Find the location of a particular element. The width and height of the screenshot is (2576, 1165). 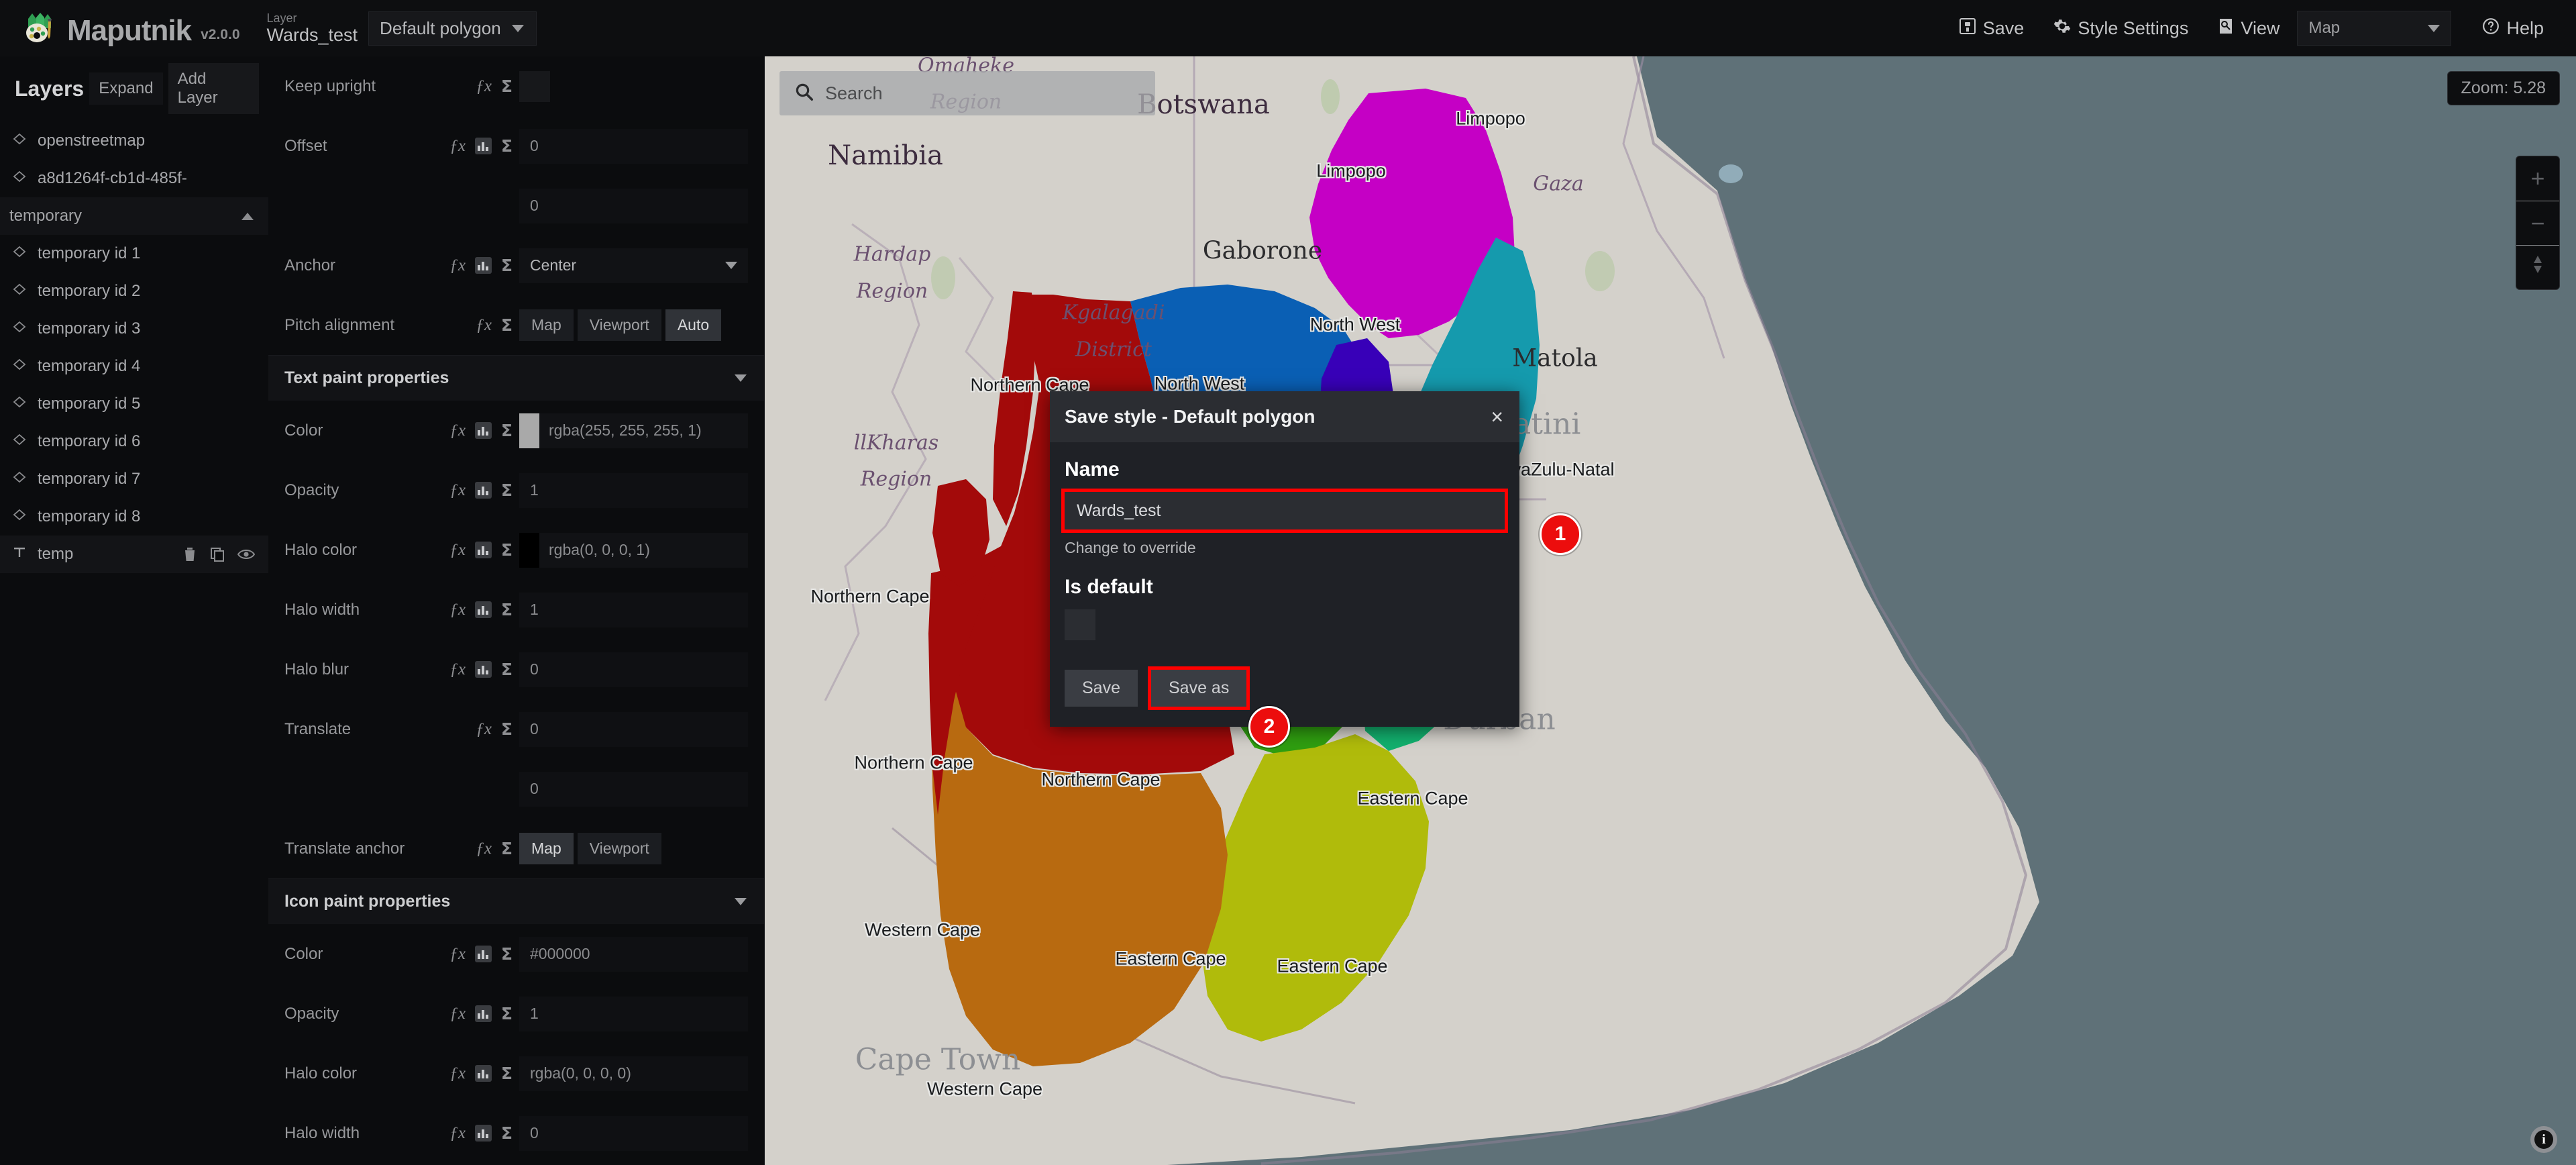

layer-item-temporary-id-3: temporary id 3 is located at coordinates (134, 329).